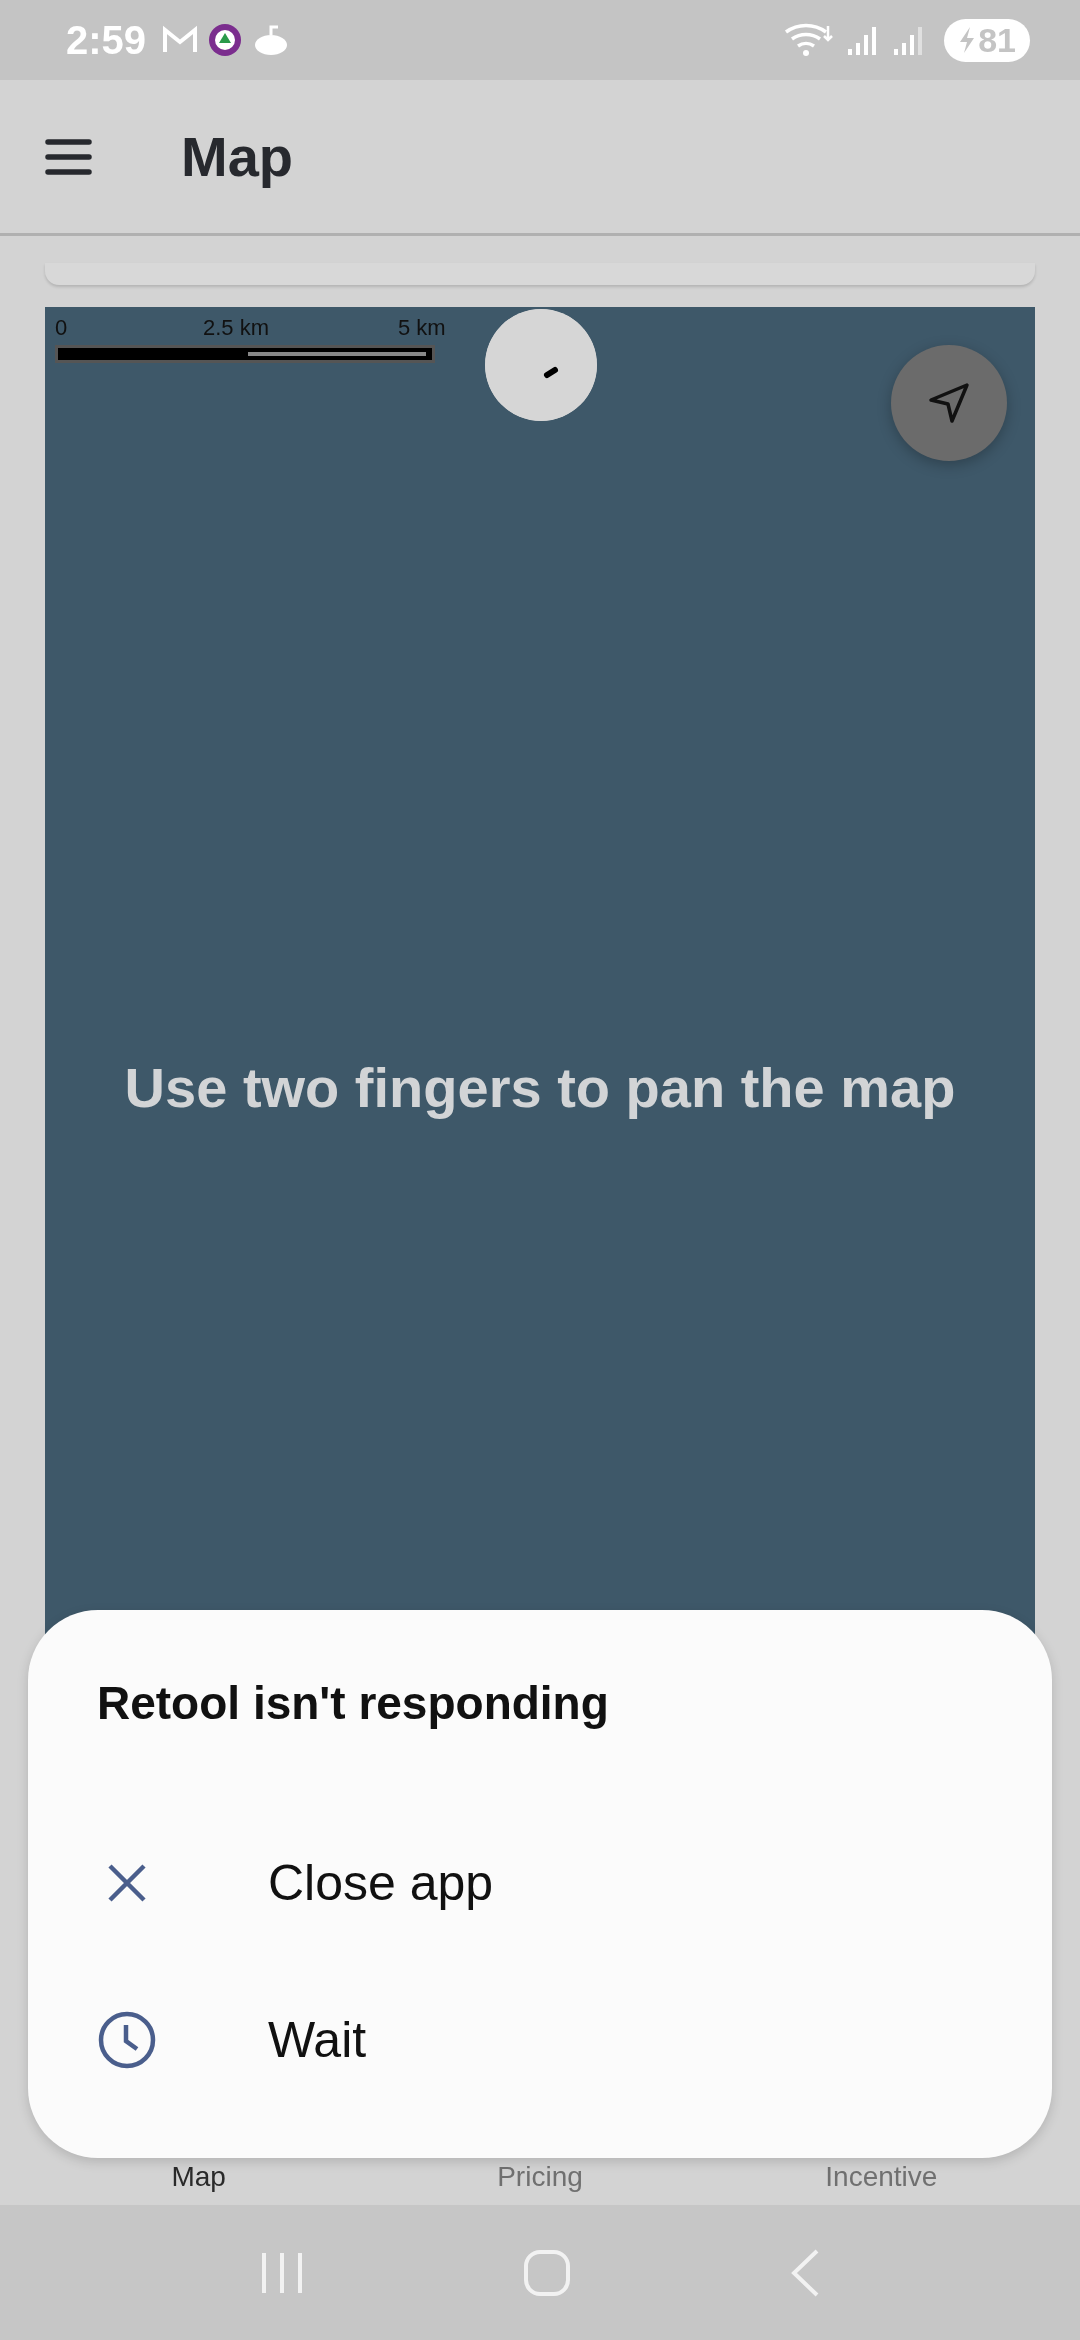 This screenshot has width=1080, height=2340. I want to click on menu-icon, so click(68, 156).